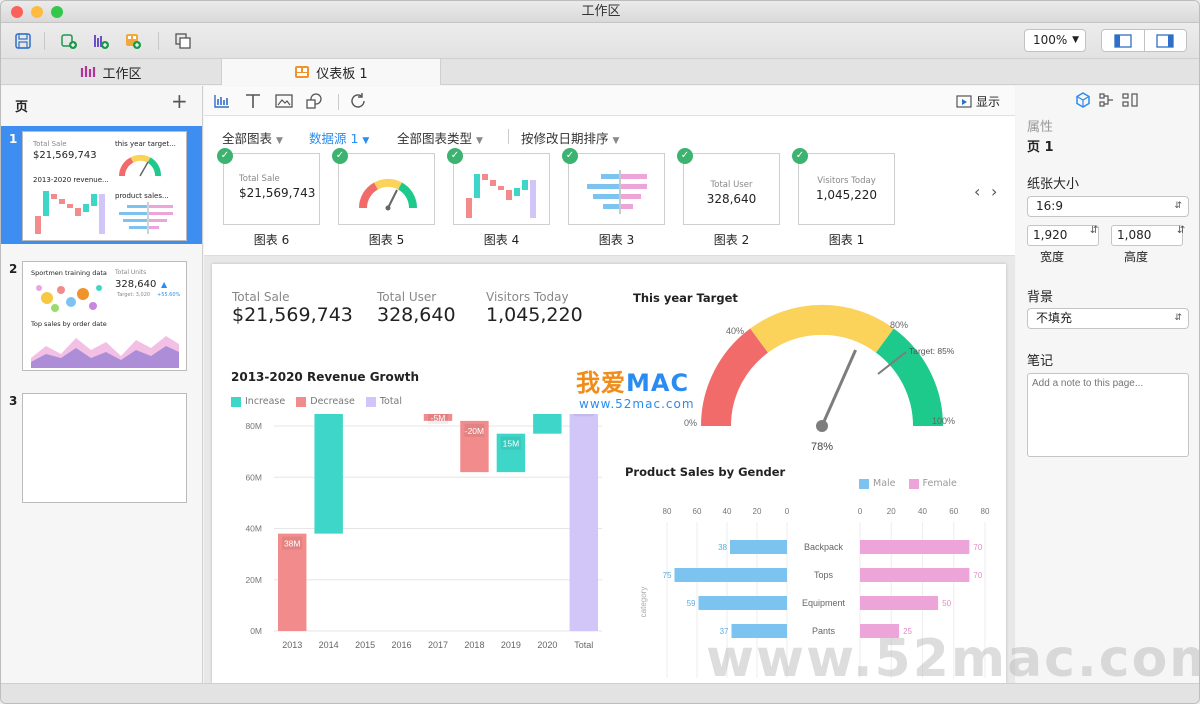  I want to click on sort-select: 按修改日期排序 ▼, so click(570, 137).